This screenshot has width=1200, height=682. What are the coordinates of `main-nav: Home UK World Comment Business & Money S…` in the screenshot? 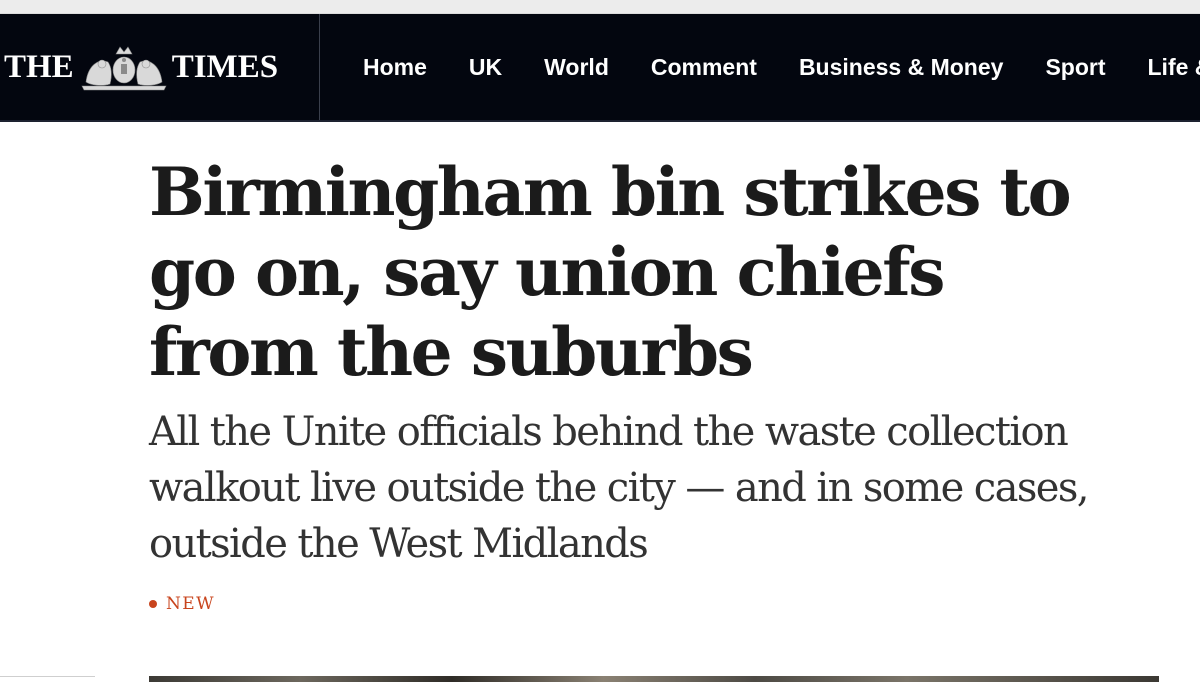 It's located at (781, 67).